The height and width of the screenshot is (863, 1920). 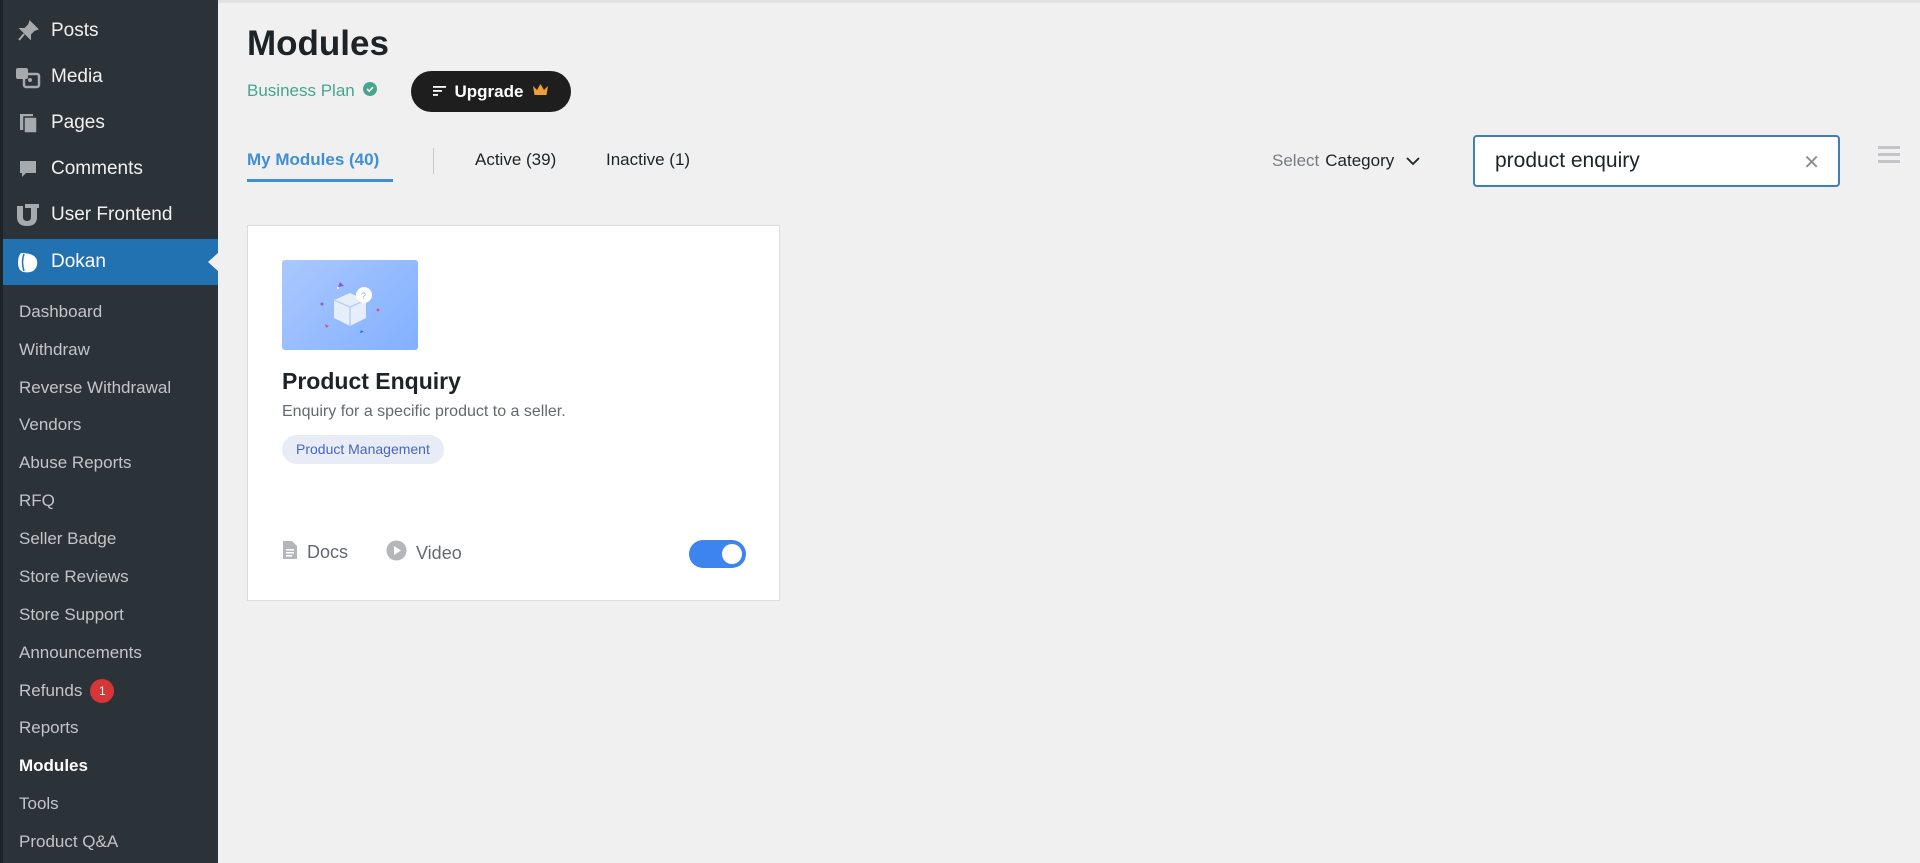 What do you see at coordinates (78, 122) in the screenshot?
I see `sidebar-item-label: Pages` at bounding box center [78, 122].